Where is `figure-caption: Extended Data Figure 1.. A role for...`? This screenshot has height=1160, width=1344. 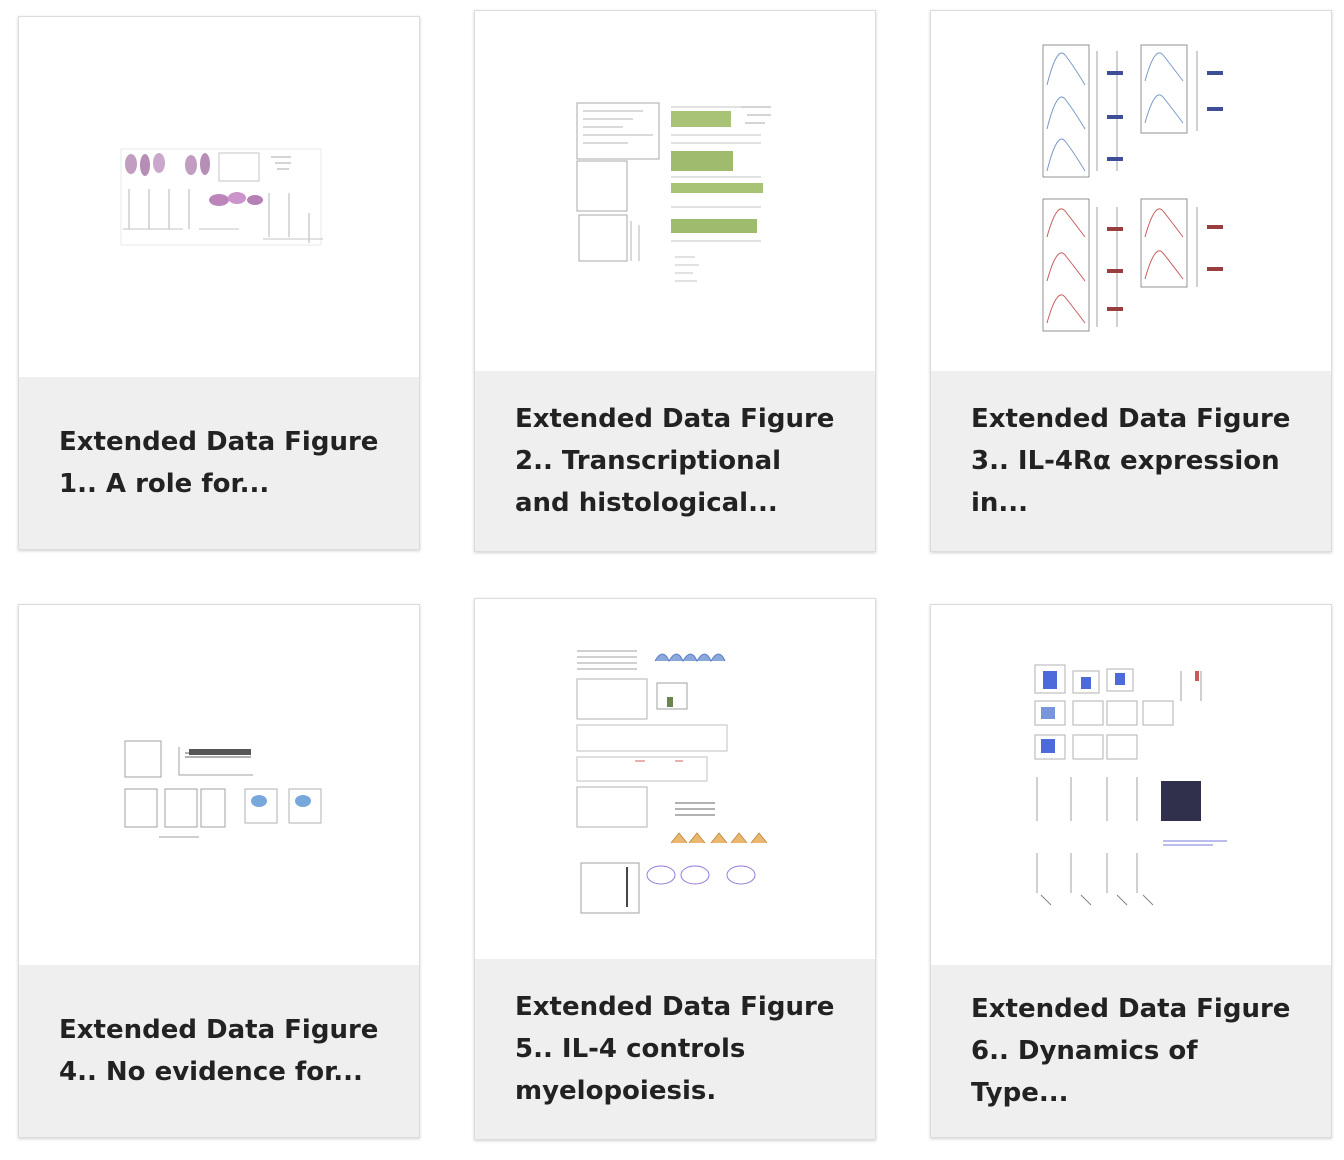 figure-caption: Extended Data Figure 1.. A role for... is located at coordinates (219, 463).